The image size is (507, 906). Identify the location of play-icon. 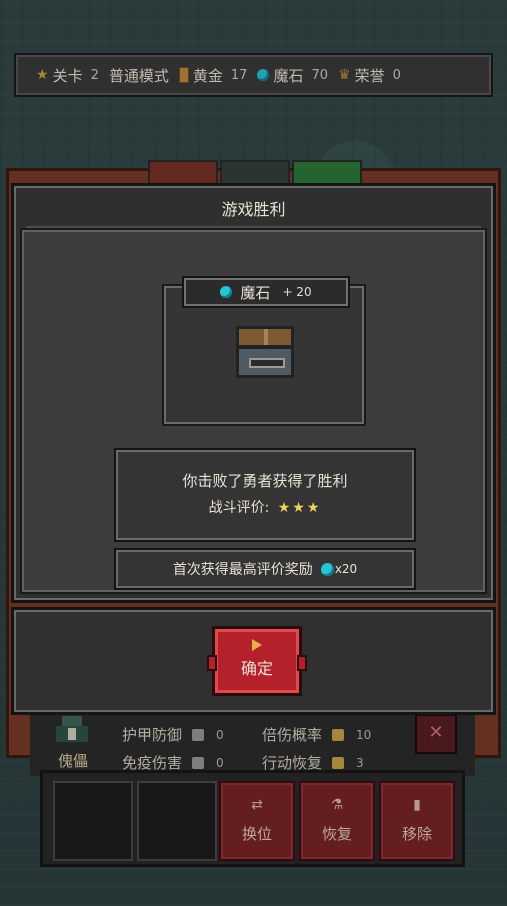
(257, 645).